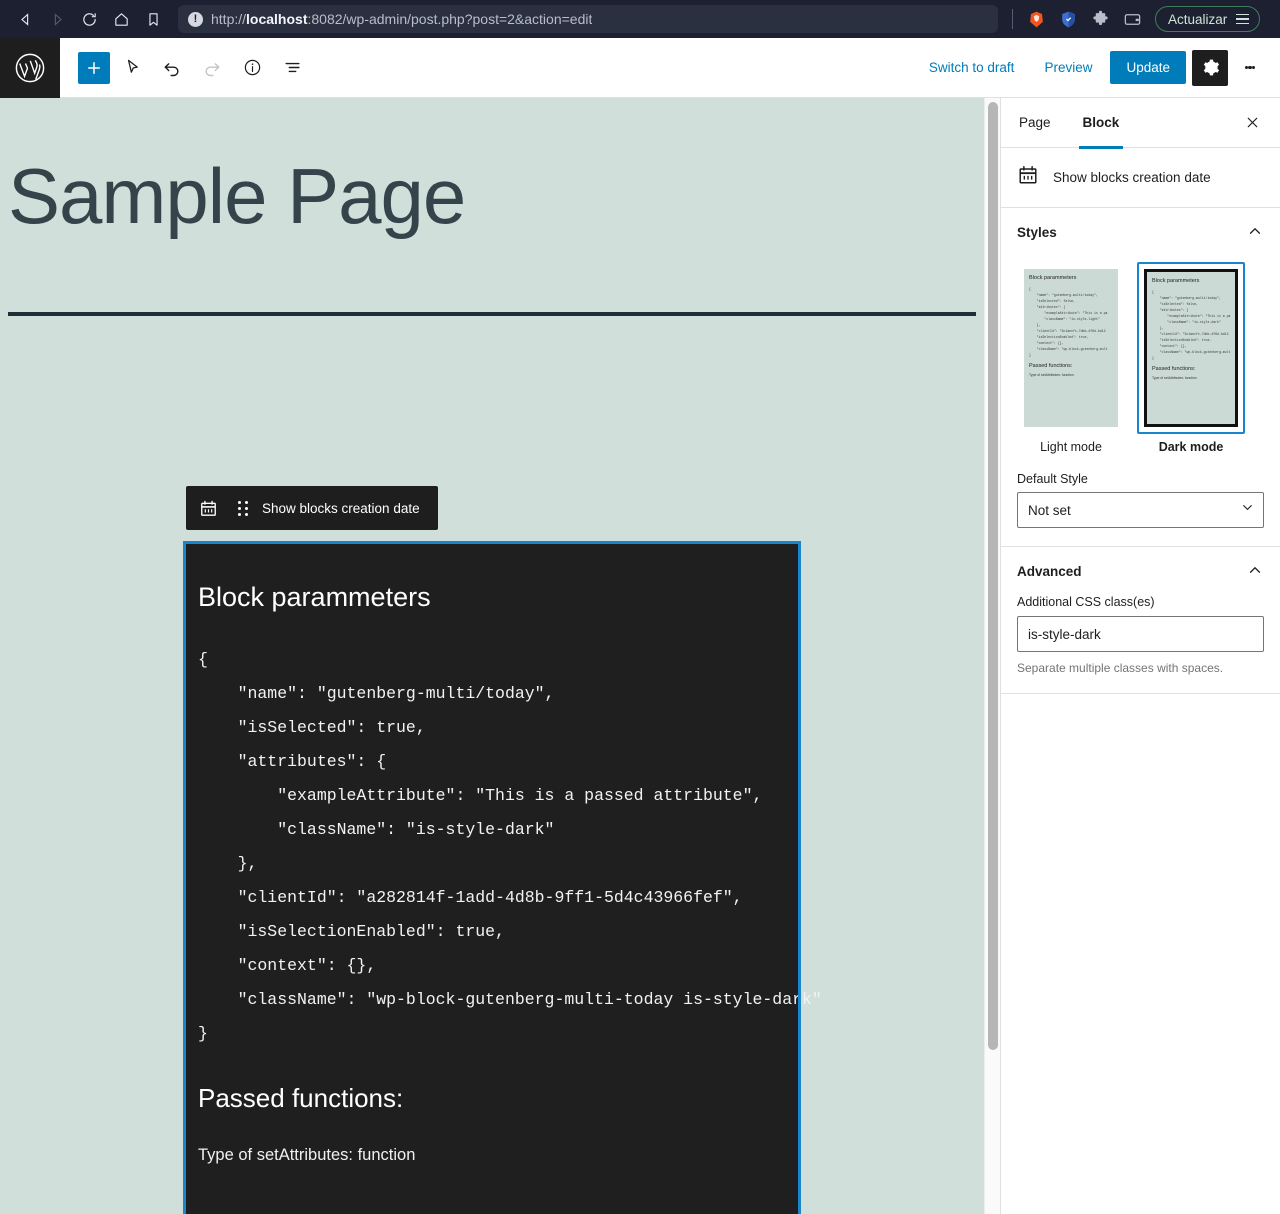  I want to click on block-toolbar-label: Show blocks creation date, so click(341, 508).